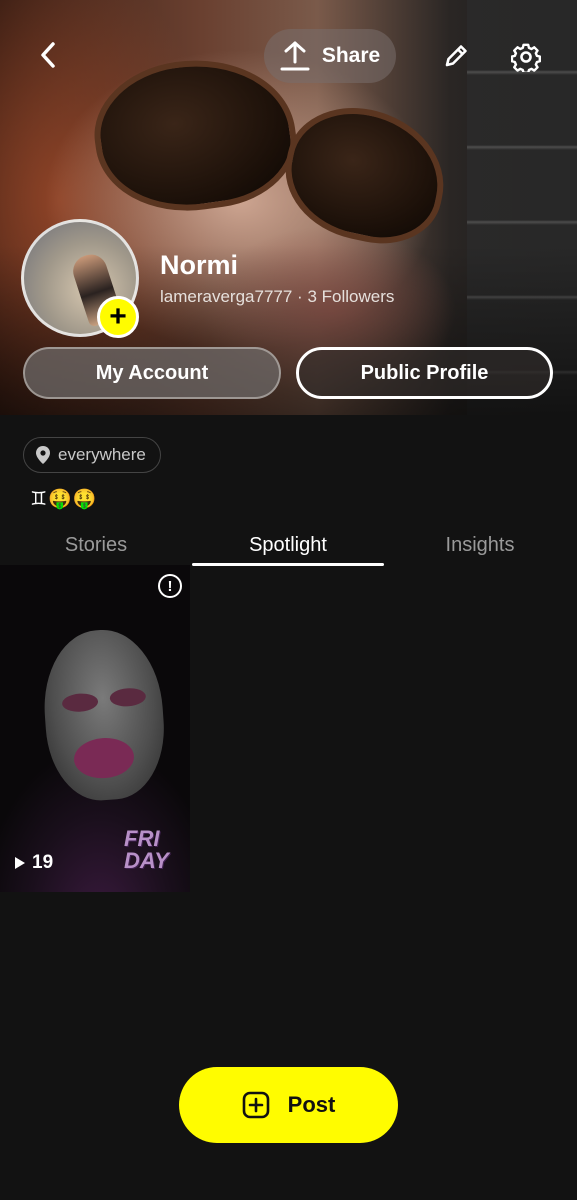 The width and height of the screenshot is (577, 1200). I want to click on location-chip: everywhere, so click(92, 455).